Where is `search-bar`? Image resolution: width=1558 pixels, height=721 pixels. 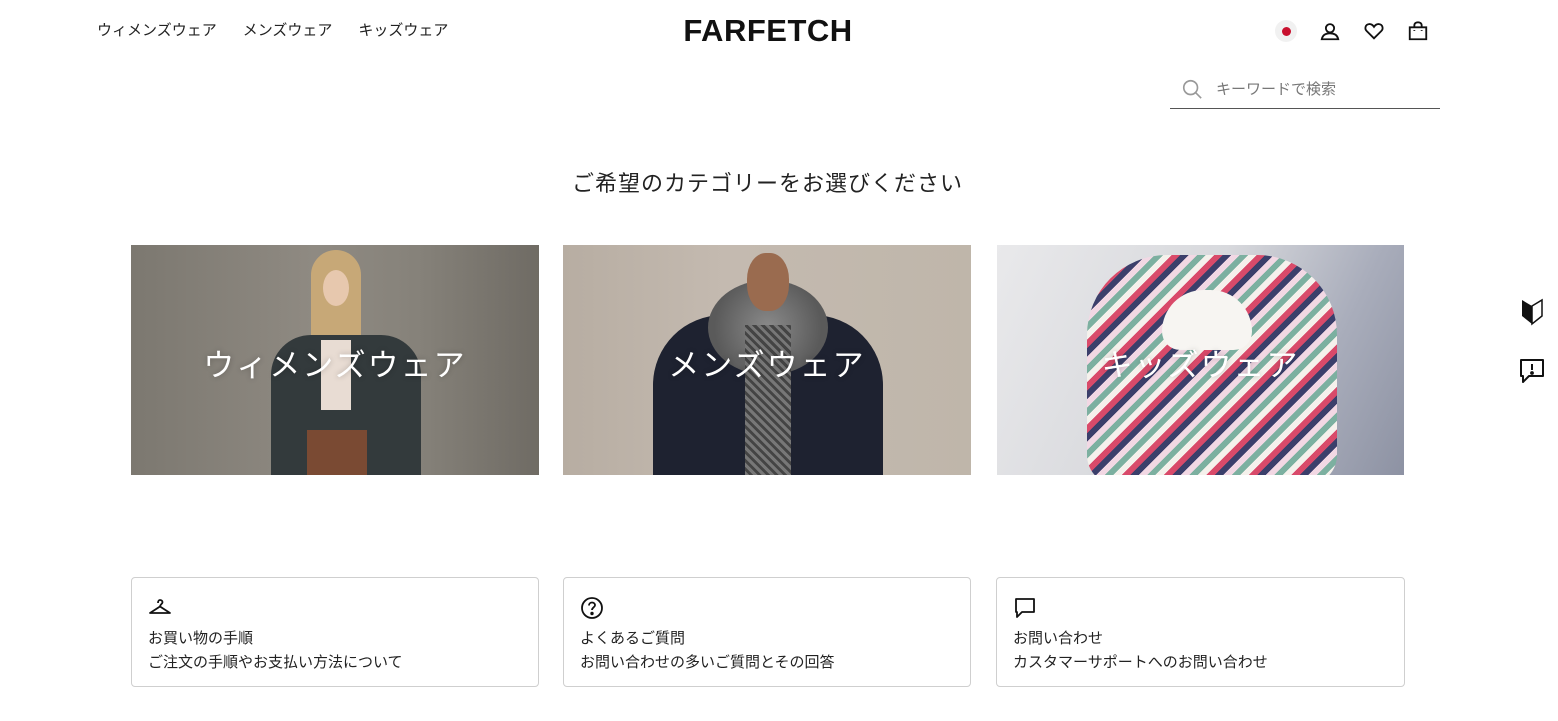
search-bar is located at coordinates (1305, 89).